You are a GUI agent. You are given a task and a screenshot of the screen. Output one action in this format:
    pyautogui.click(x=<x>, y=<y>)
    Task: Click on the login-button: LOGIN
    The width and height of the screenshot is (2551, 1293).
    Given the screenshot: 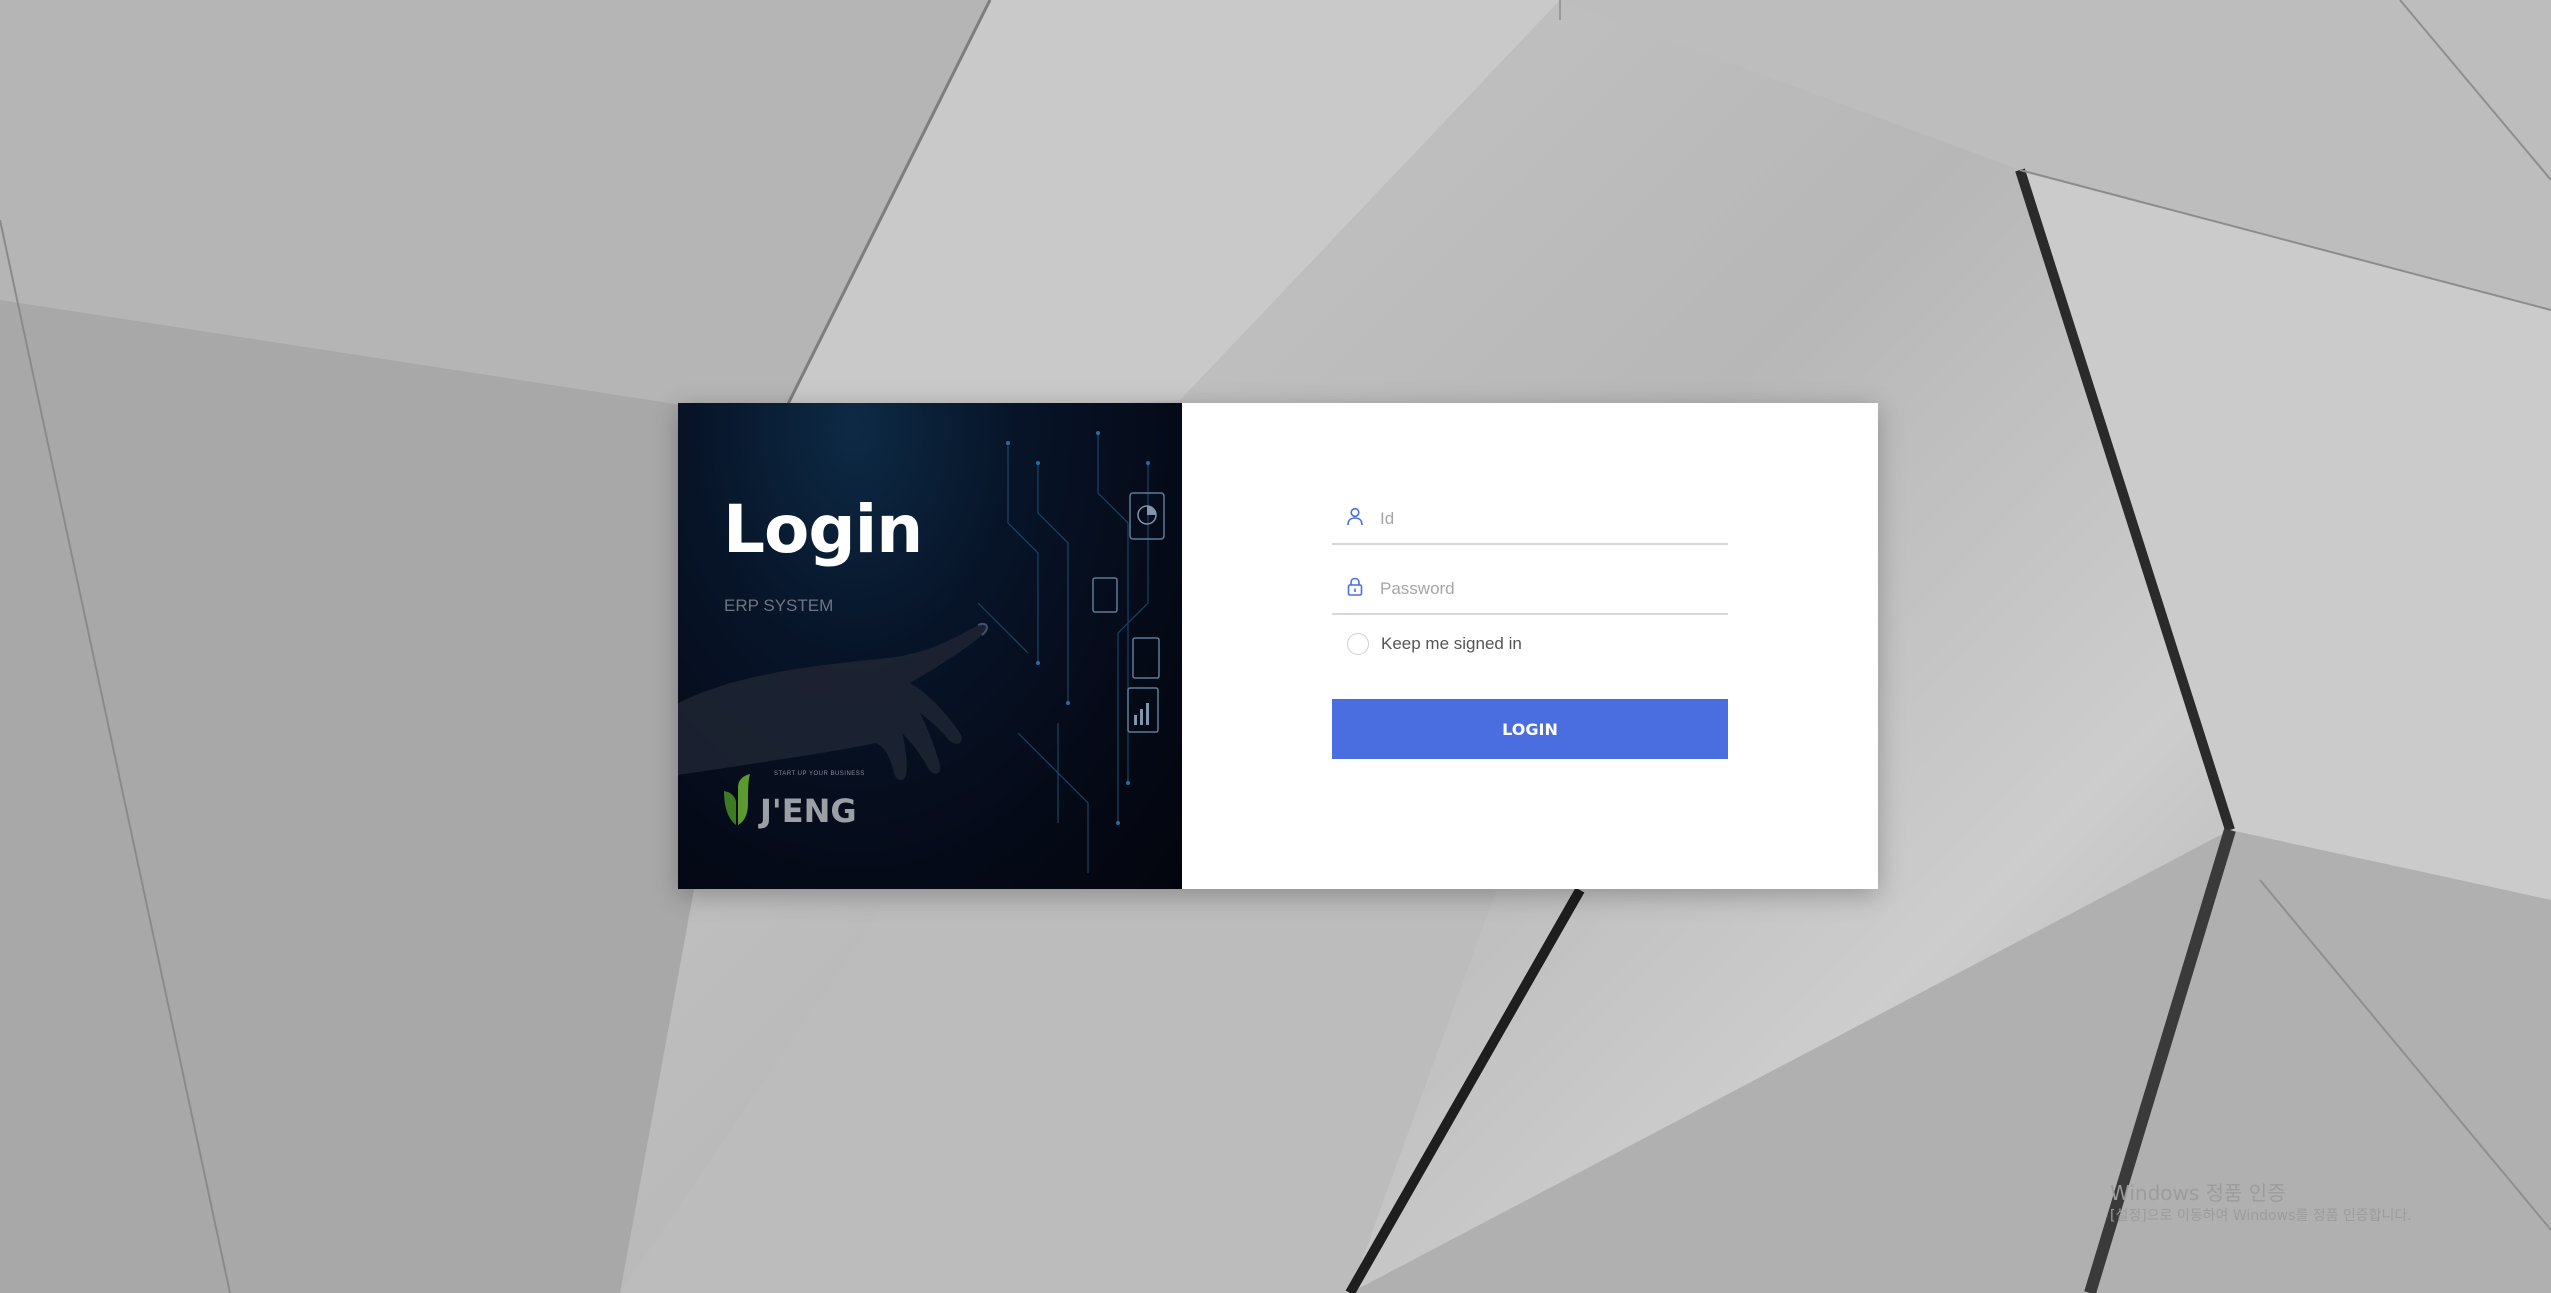 What is the action you would take?
    pyautogui.click(x=1530, y=729)
    